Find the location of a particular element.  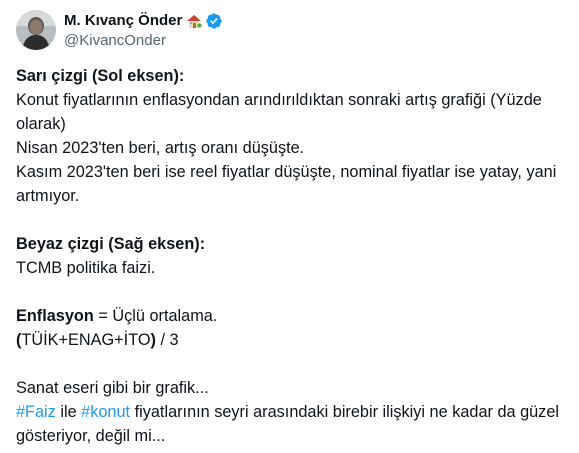

house-with-garden-icon is located at coordinates (194, 21).